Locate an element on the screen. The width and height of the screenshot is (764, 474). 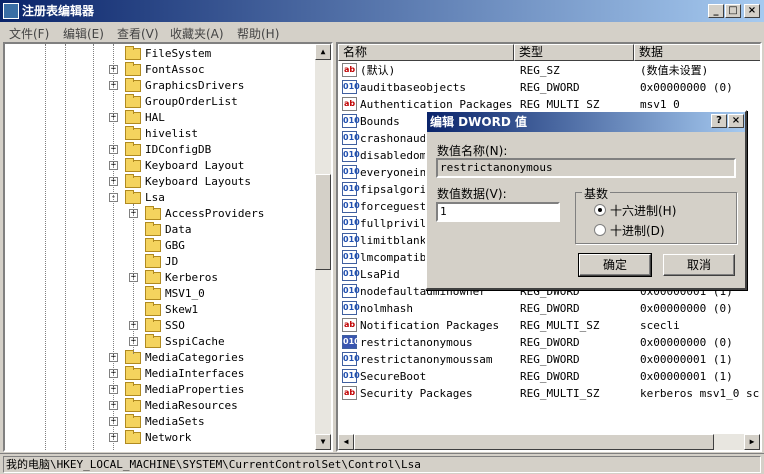
maximize-button: □ is located at coordinates (733, 11).